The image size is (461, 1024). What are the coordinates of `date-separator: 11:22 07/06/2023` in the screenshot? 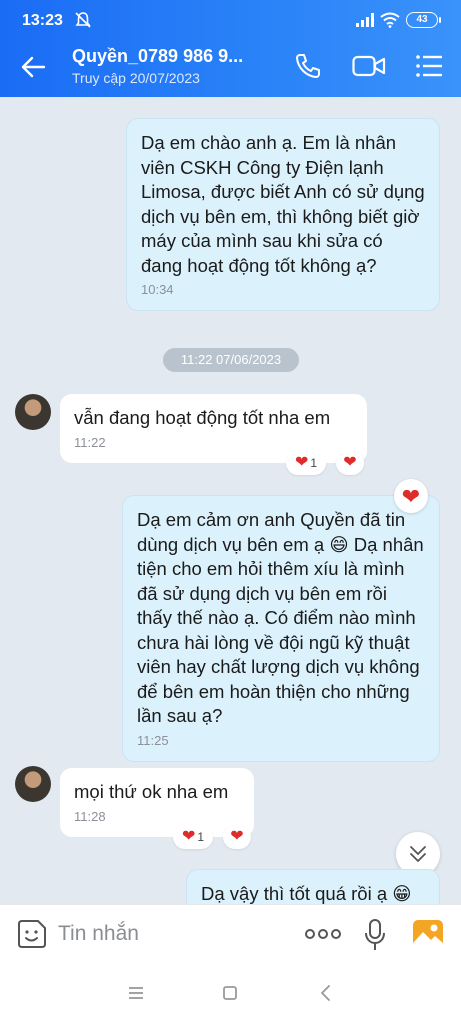 It's located at (231, 360).